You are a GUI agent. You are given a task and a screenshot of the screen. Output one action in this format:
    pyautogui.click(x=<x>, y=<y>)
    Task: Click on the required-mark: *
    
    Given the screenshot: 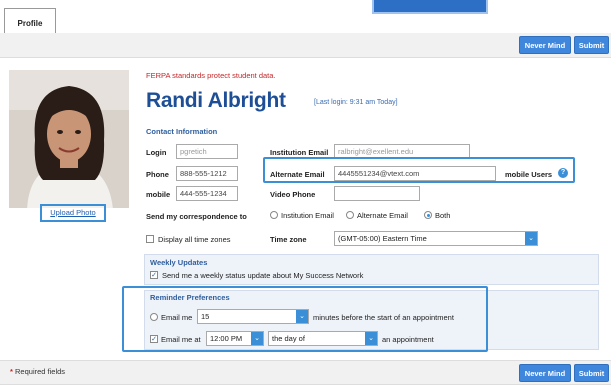 What is the action you would take?
    pyautogui.click(x=11, y=371)
    